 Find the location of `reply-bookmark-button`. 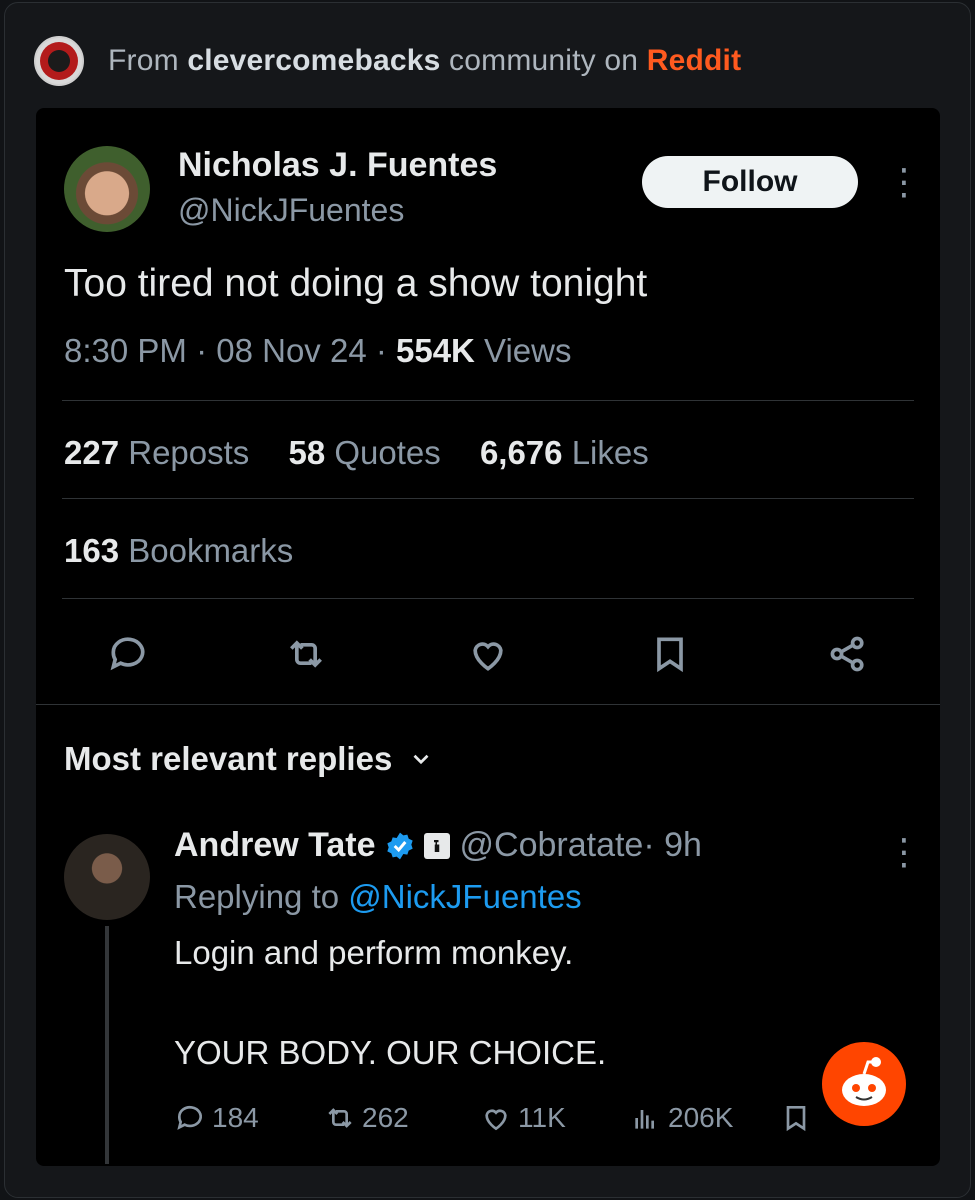

reply-bookmark-button is located at coordinates (799, 1118).